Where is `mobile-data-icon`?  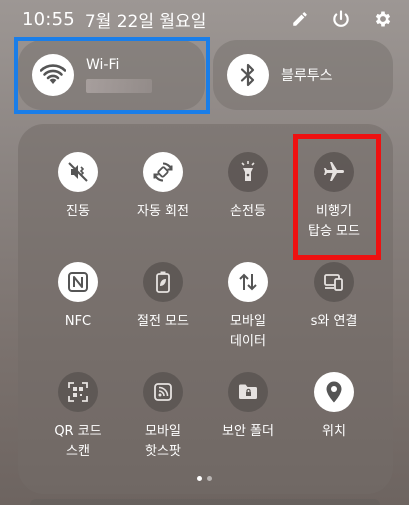 mobile-data-icon is located at coordinates (248, 282).